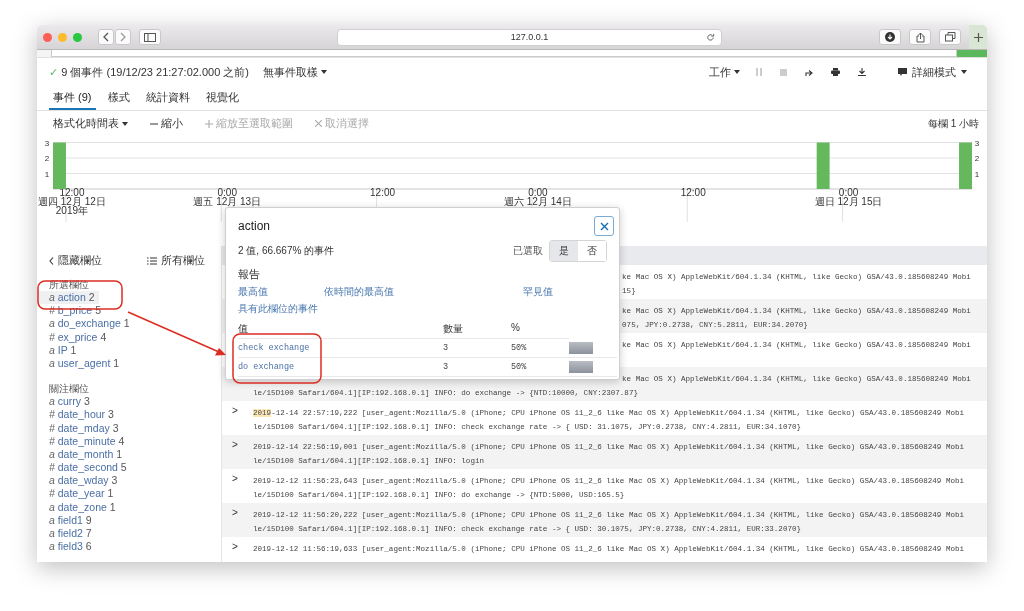 The width and height of the screenshot is (1024, 611). I want to click on zoom-icon, so click(77, 37).